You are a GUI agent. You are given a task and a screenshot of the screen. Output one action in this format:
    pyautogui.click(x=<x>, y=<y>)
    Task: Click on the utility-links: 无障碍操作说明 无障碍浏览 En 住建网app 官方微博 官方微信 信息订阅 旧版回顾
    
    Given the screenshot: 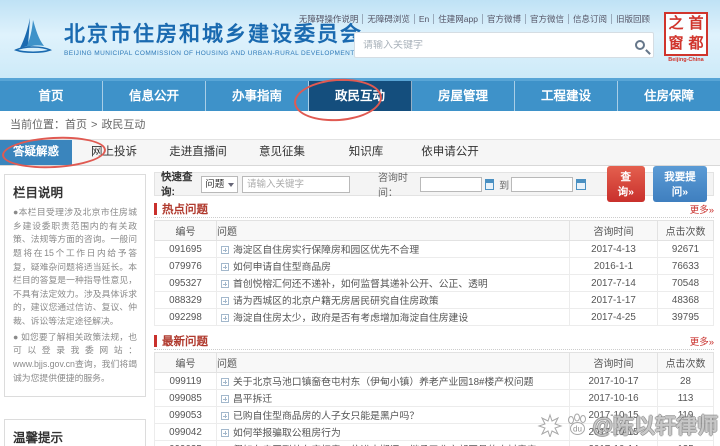 What is the action you would take?
    pyautogui.click(x=474, y=19)
    